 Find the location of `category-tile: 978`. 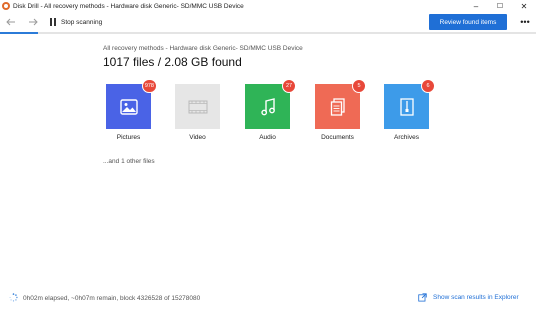

category-tile: 978 is located at coordinates (131, 104).